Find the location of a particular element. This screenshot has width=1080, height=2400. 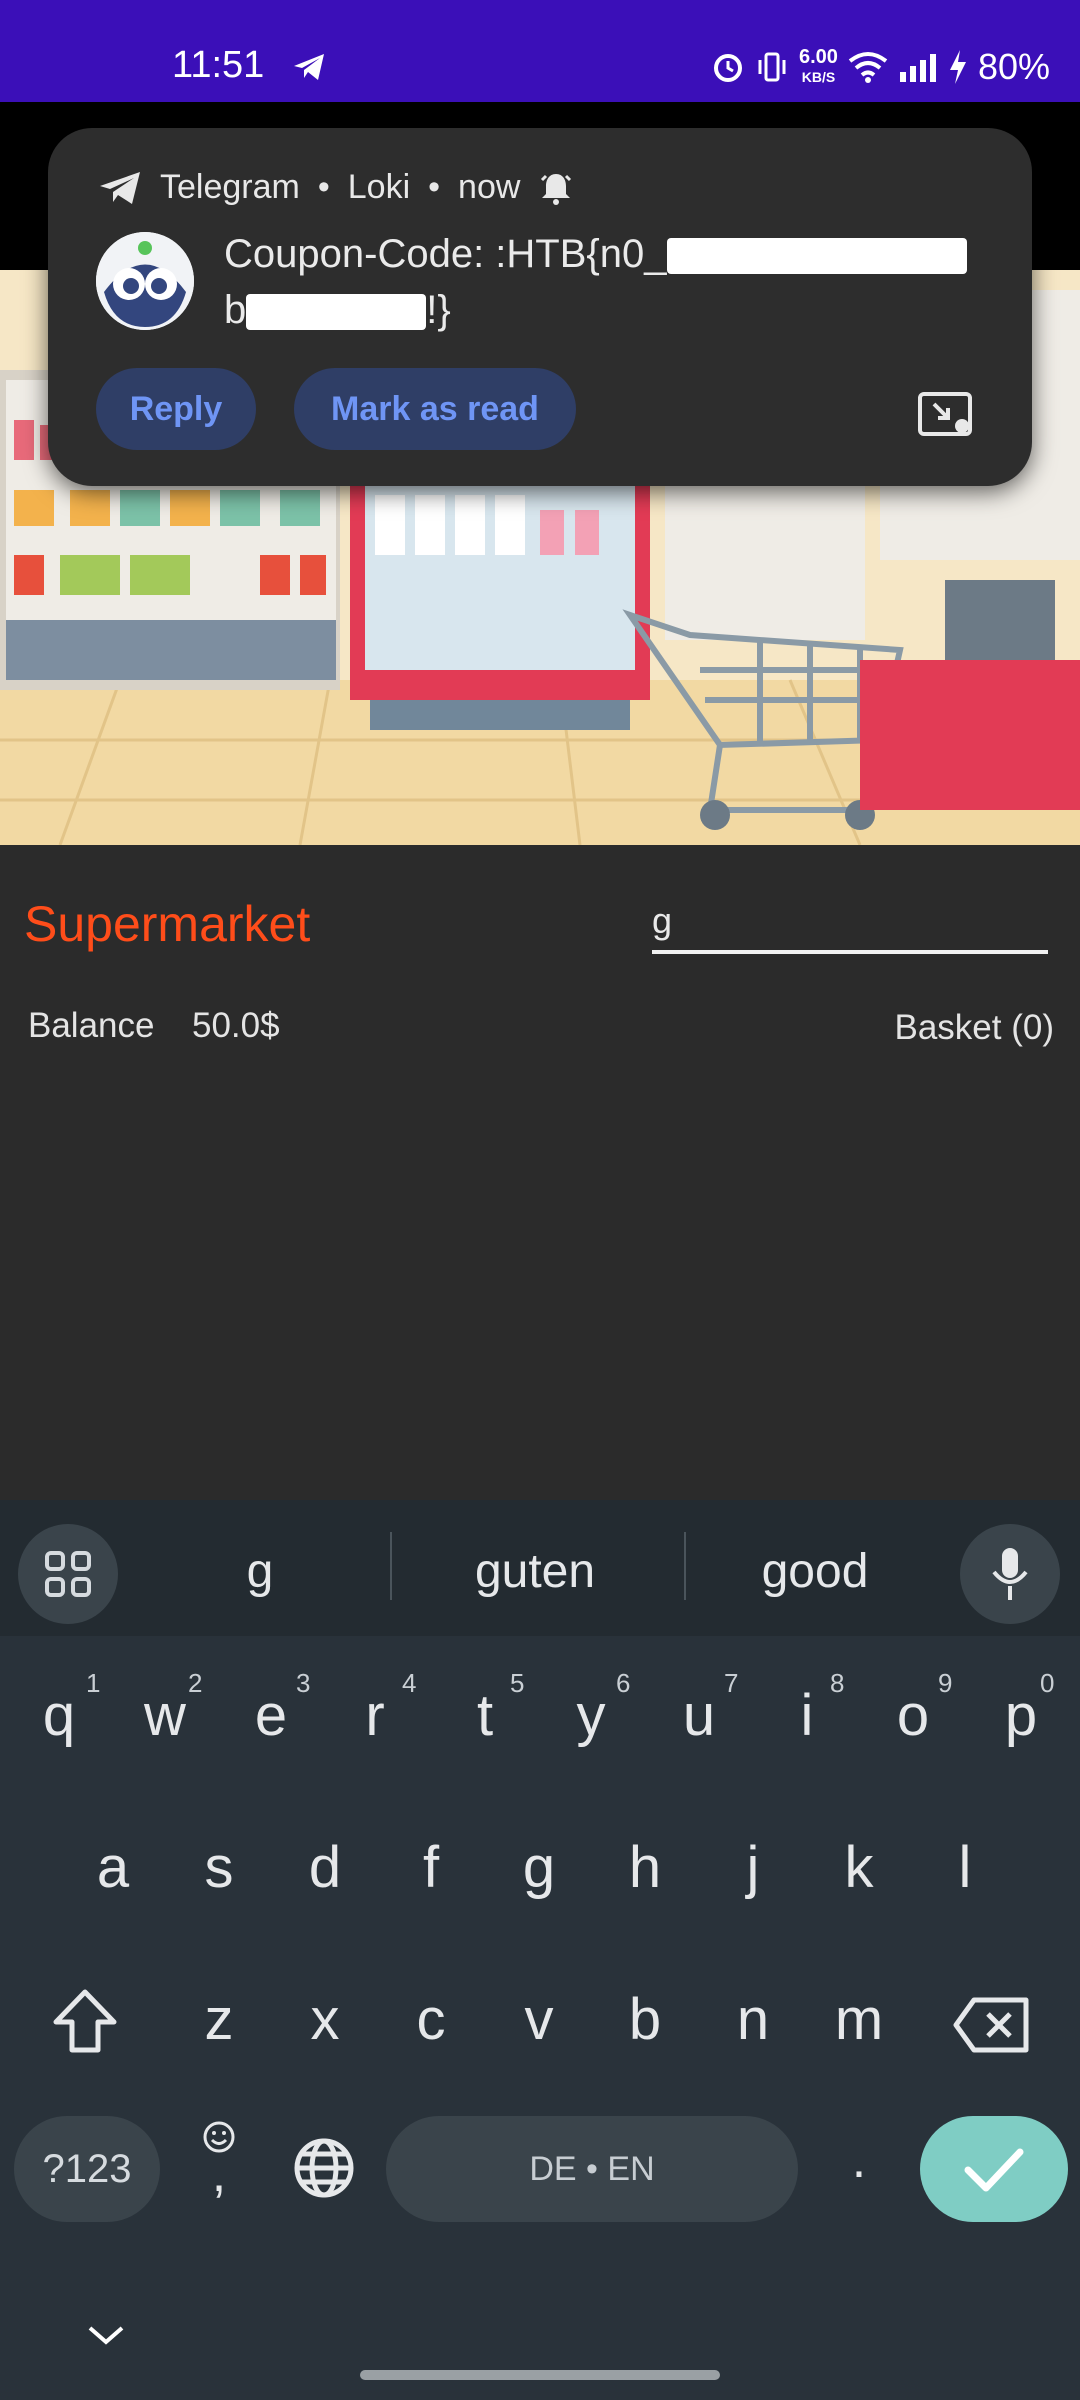

avatar is located at coordinates (145, 281).